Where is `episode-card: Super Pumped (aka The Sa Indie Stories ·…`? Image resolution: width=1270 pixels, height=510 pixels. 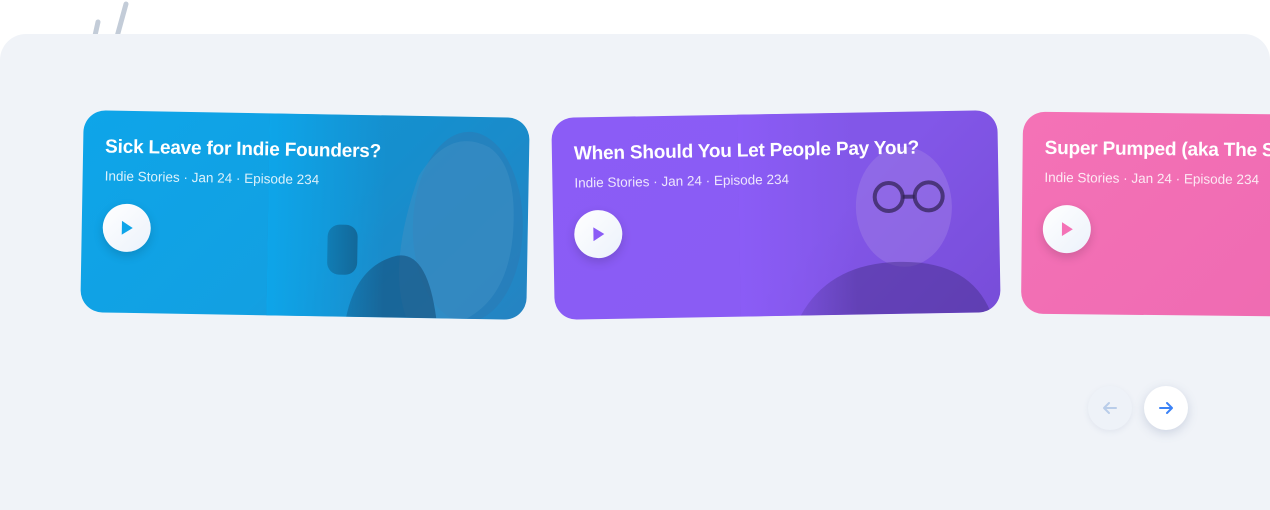 episode-card: Super Pumped (aka The Sa Indie Stories ·… is located at coordinates (1145, 215).